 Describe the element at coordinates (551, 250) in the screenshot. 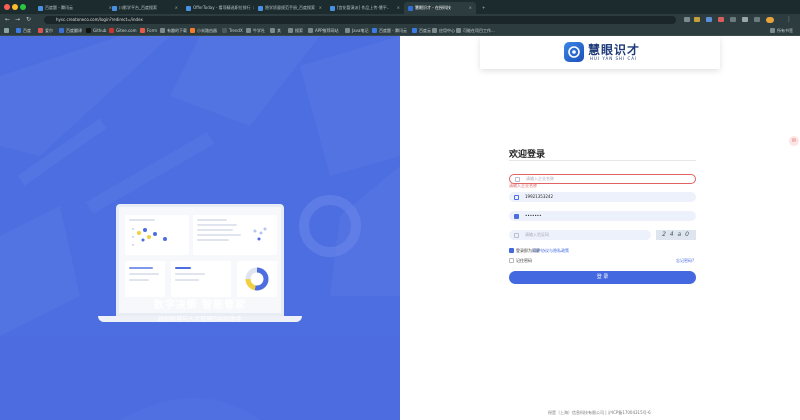

I see `terms-link: 用户协议与隐私政策` at that location.